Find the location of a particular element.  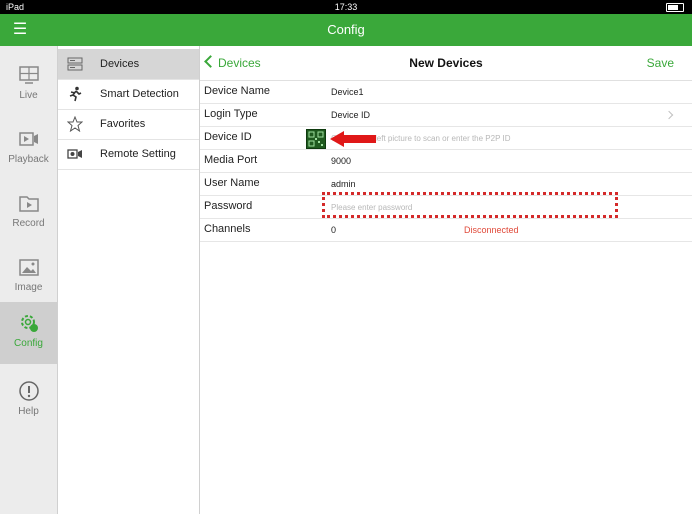

top-navbar: ☰ Config is located at coordinates (346, 30).